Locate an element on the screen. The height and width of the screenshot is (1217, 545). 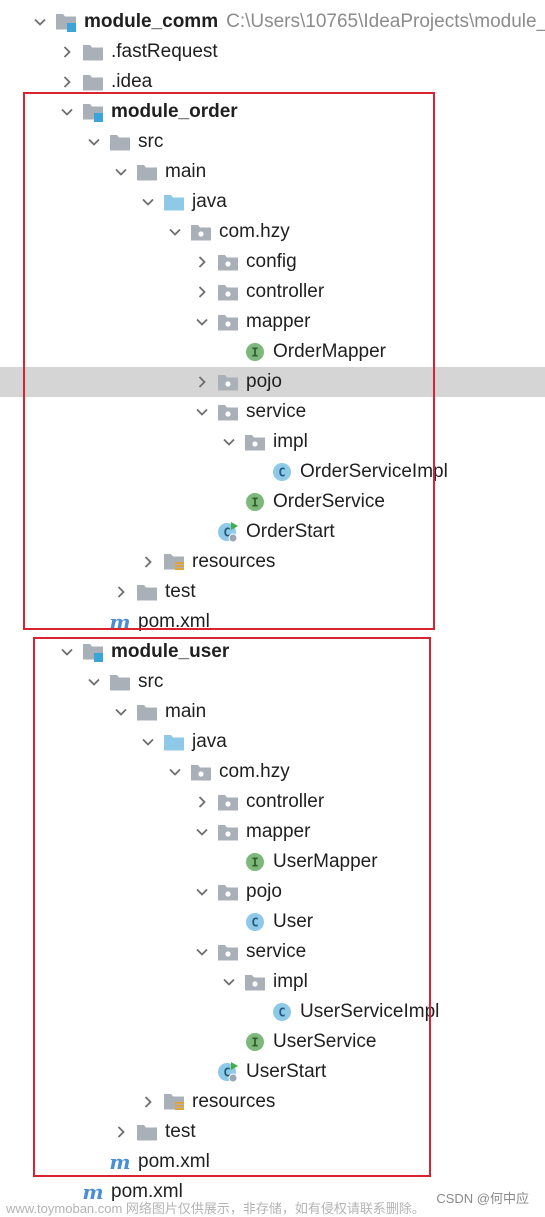
tree-node-idea: .idea is located at coordinates (272, 82).